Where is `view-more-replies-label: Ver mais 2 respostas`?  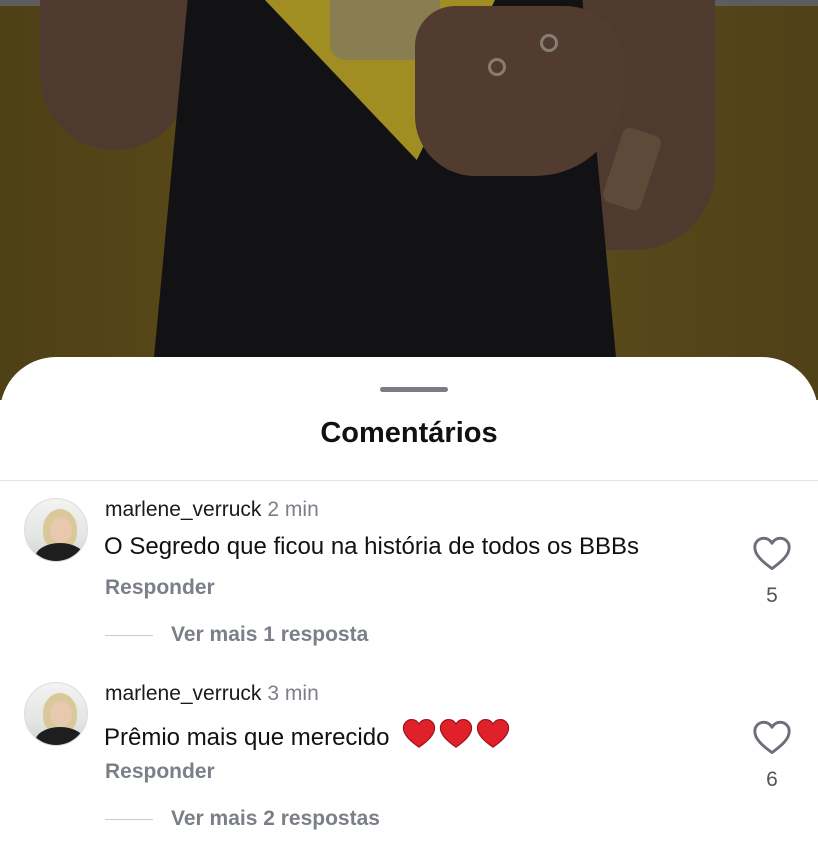
view-more-replies-label: Ver mais 2 respostas is located at coordinates (275, 818).